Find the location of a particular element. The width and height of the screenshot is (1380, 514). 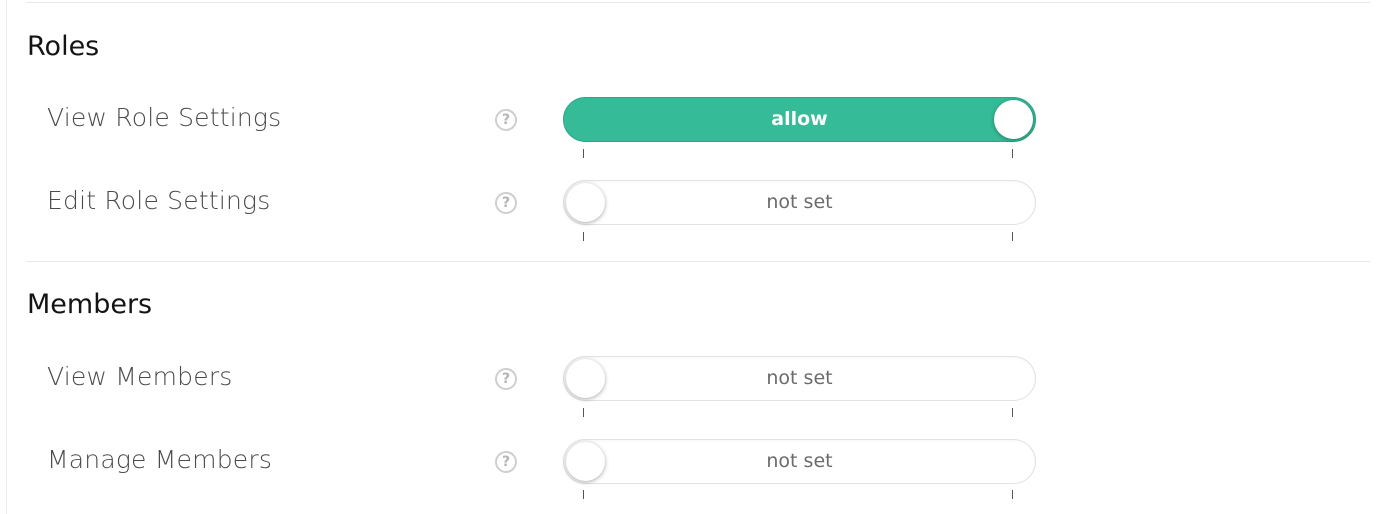

permission-label: Manage Members is located at coordinates (160, 459).